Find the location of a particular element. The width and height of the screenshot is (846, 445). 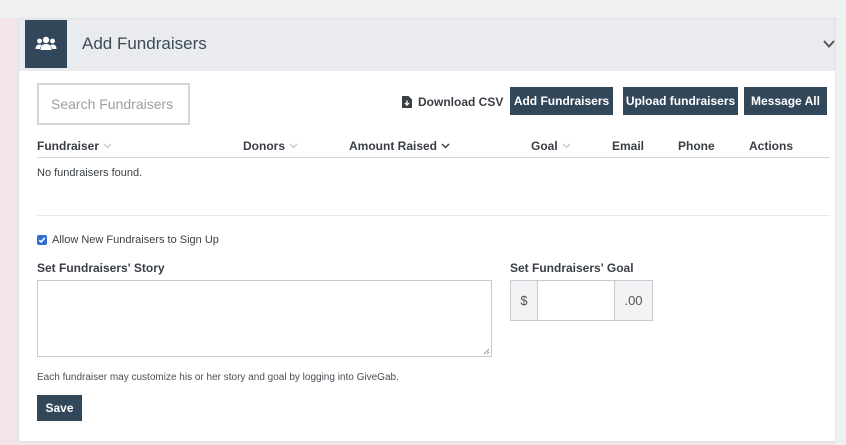

download-csv-link: Download CSV is located at coordinates (452, 102).